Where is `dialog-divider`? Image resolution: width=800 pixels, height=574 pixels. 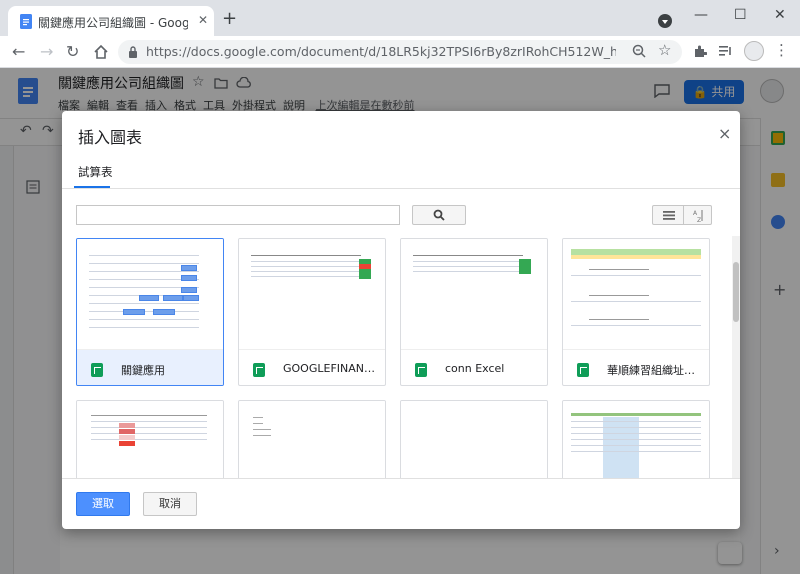 dialog-divider is located at coordinates (401, 188).